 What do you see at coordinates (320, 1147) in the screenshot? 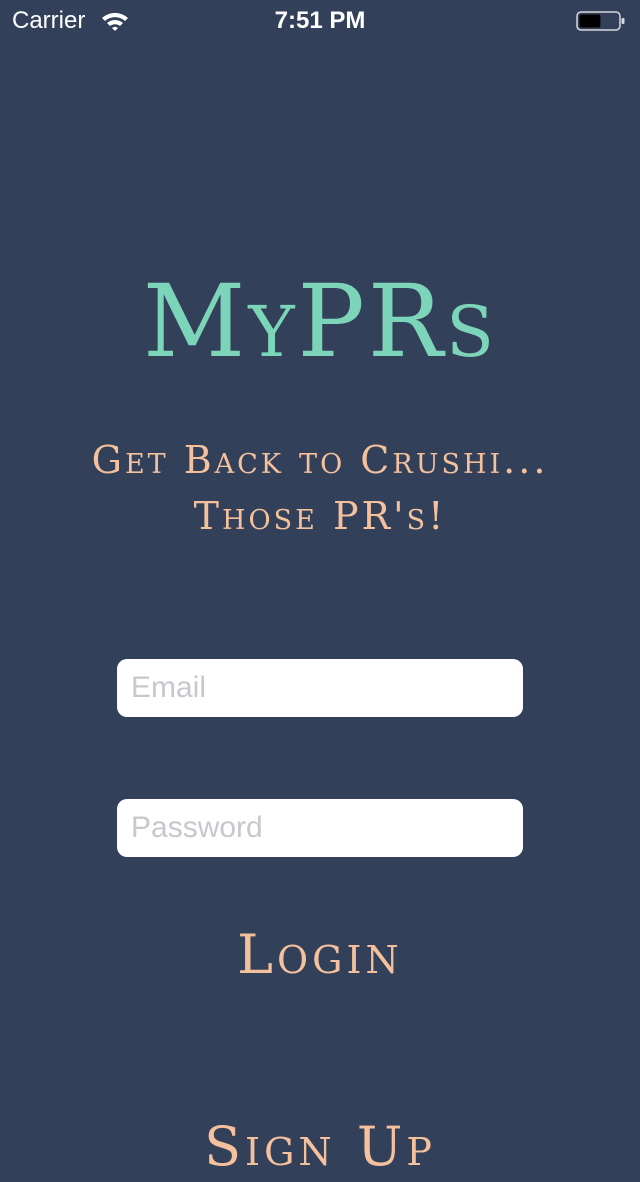
I see `sign-up-button: Sign Up` at bounding box center [320, 1147].